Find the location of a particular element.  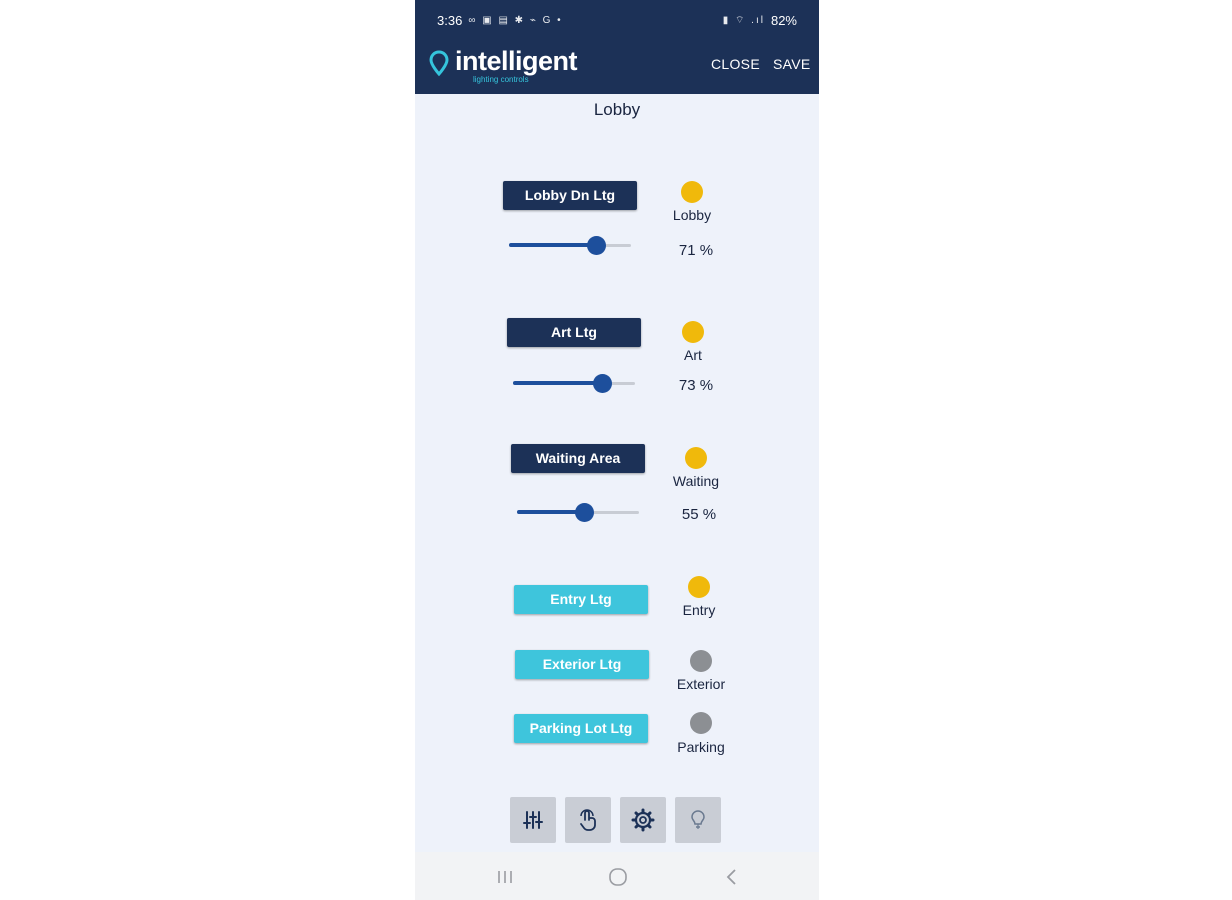

scene-button-exterior-ltg: Exterior Ltg is located at coordinates (582, 664).